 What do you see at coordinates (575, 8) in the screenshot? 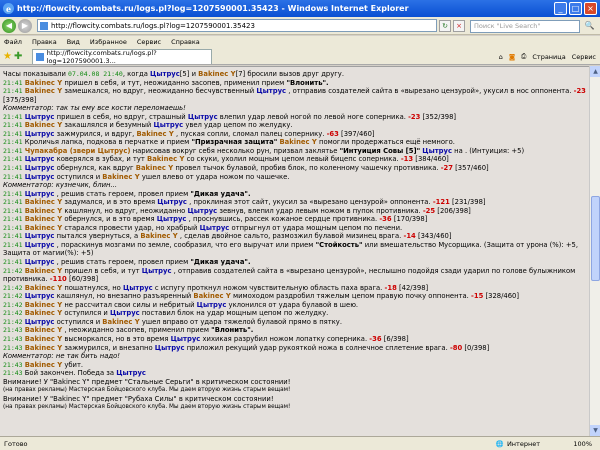
I see `maximize-button: □` at bounding box center [575, 8].